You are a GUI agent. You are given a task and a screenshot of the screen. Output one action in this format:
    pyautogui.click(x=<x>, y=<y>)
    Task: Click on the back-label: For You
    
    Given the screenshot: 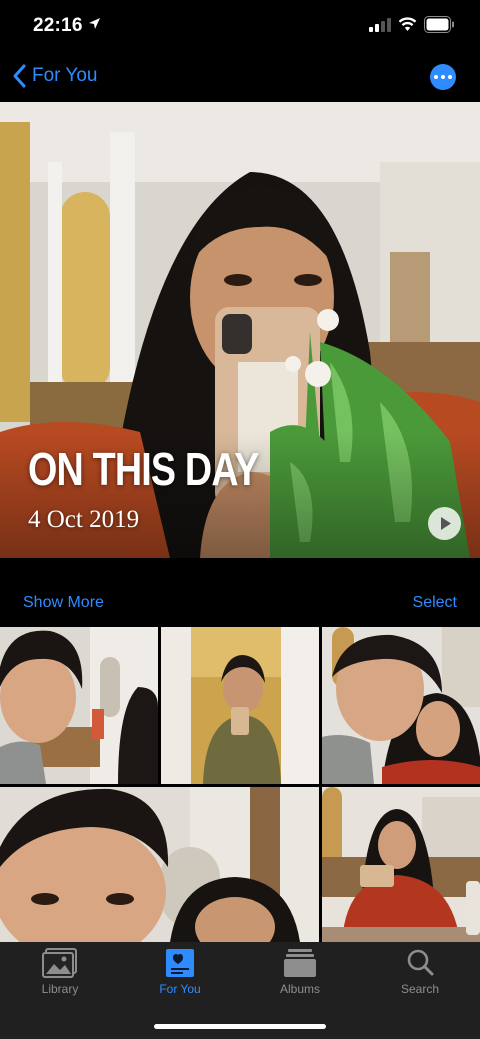 What is the action you would take?
    pyautogui.click(x=65, y=75)
    